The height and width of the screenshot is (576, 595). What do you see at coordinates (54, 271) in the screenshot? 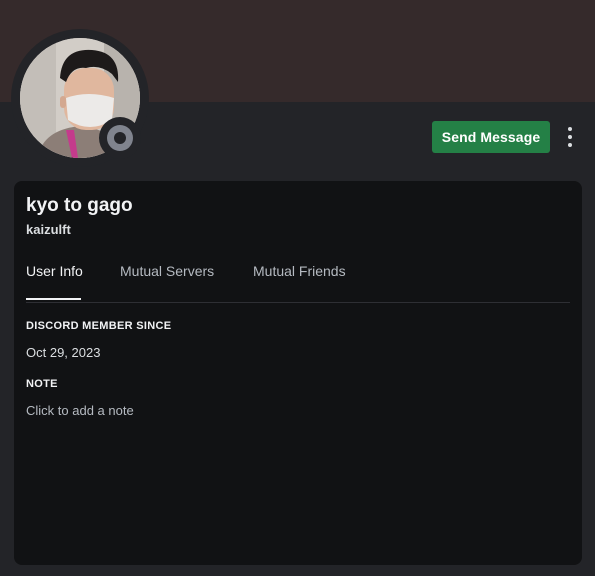
I see `tab-user-info: User Info` at bounding box center [54, 271].